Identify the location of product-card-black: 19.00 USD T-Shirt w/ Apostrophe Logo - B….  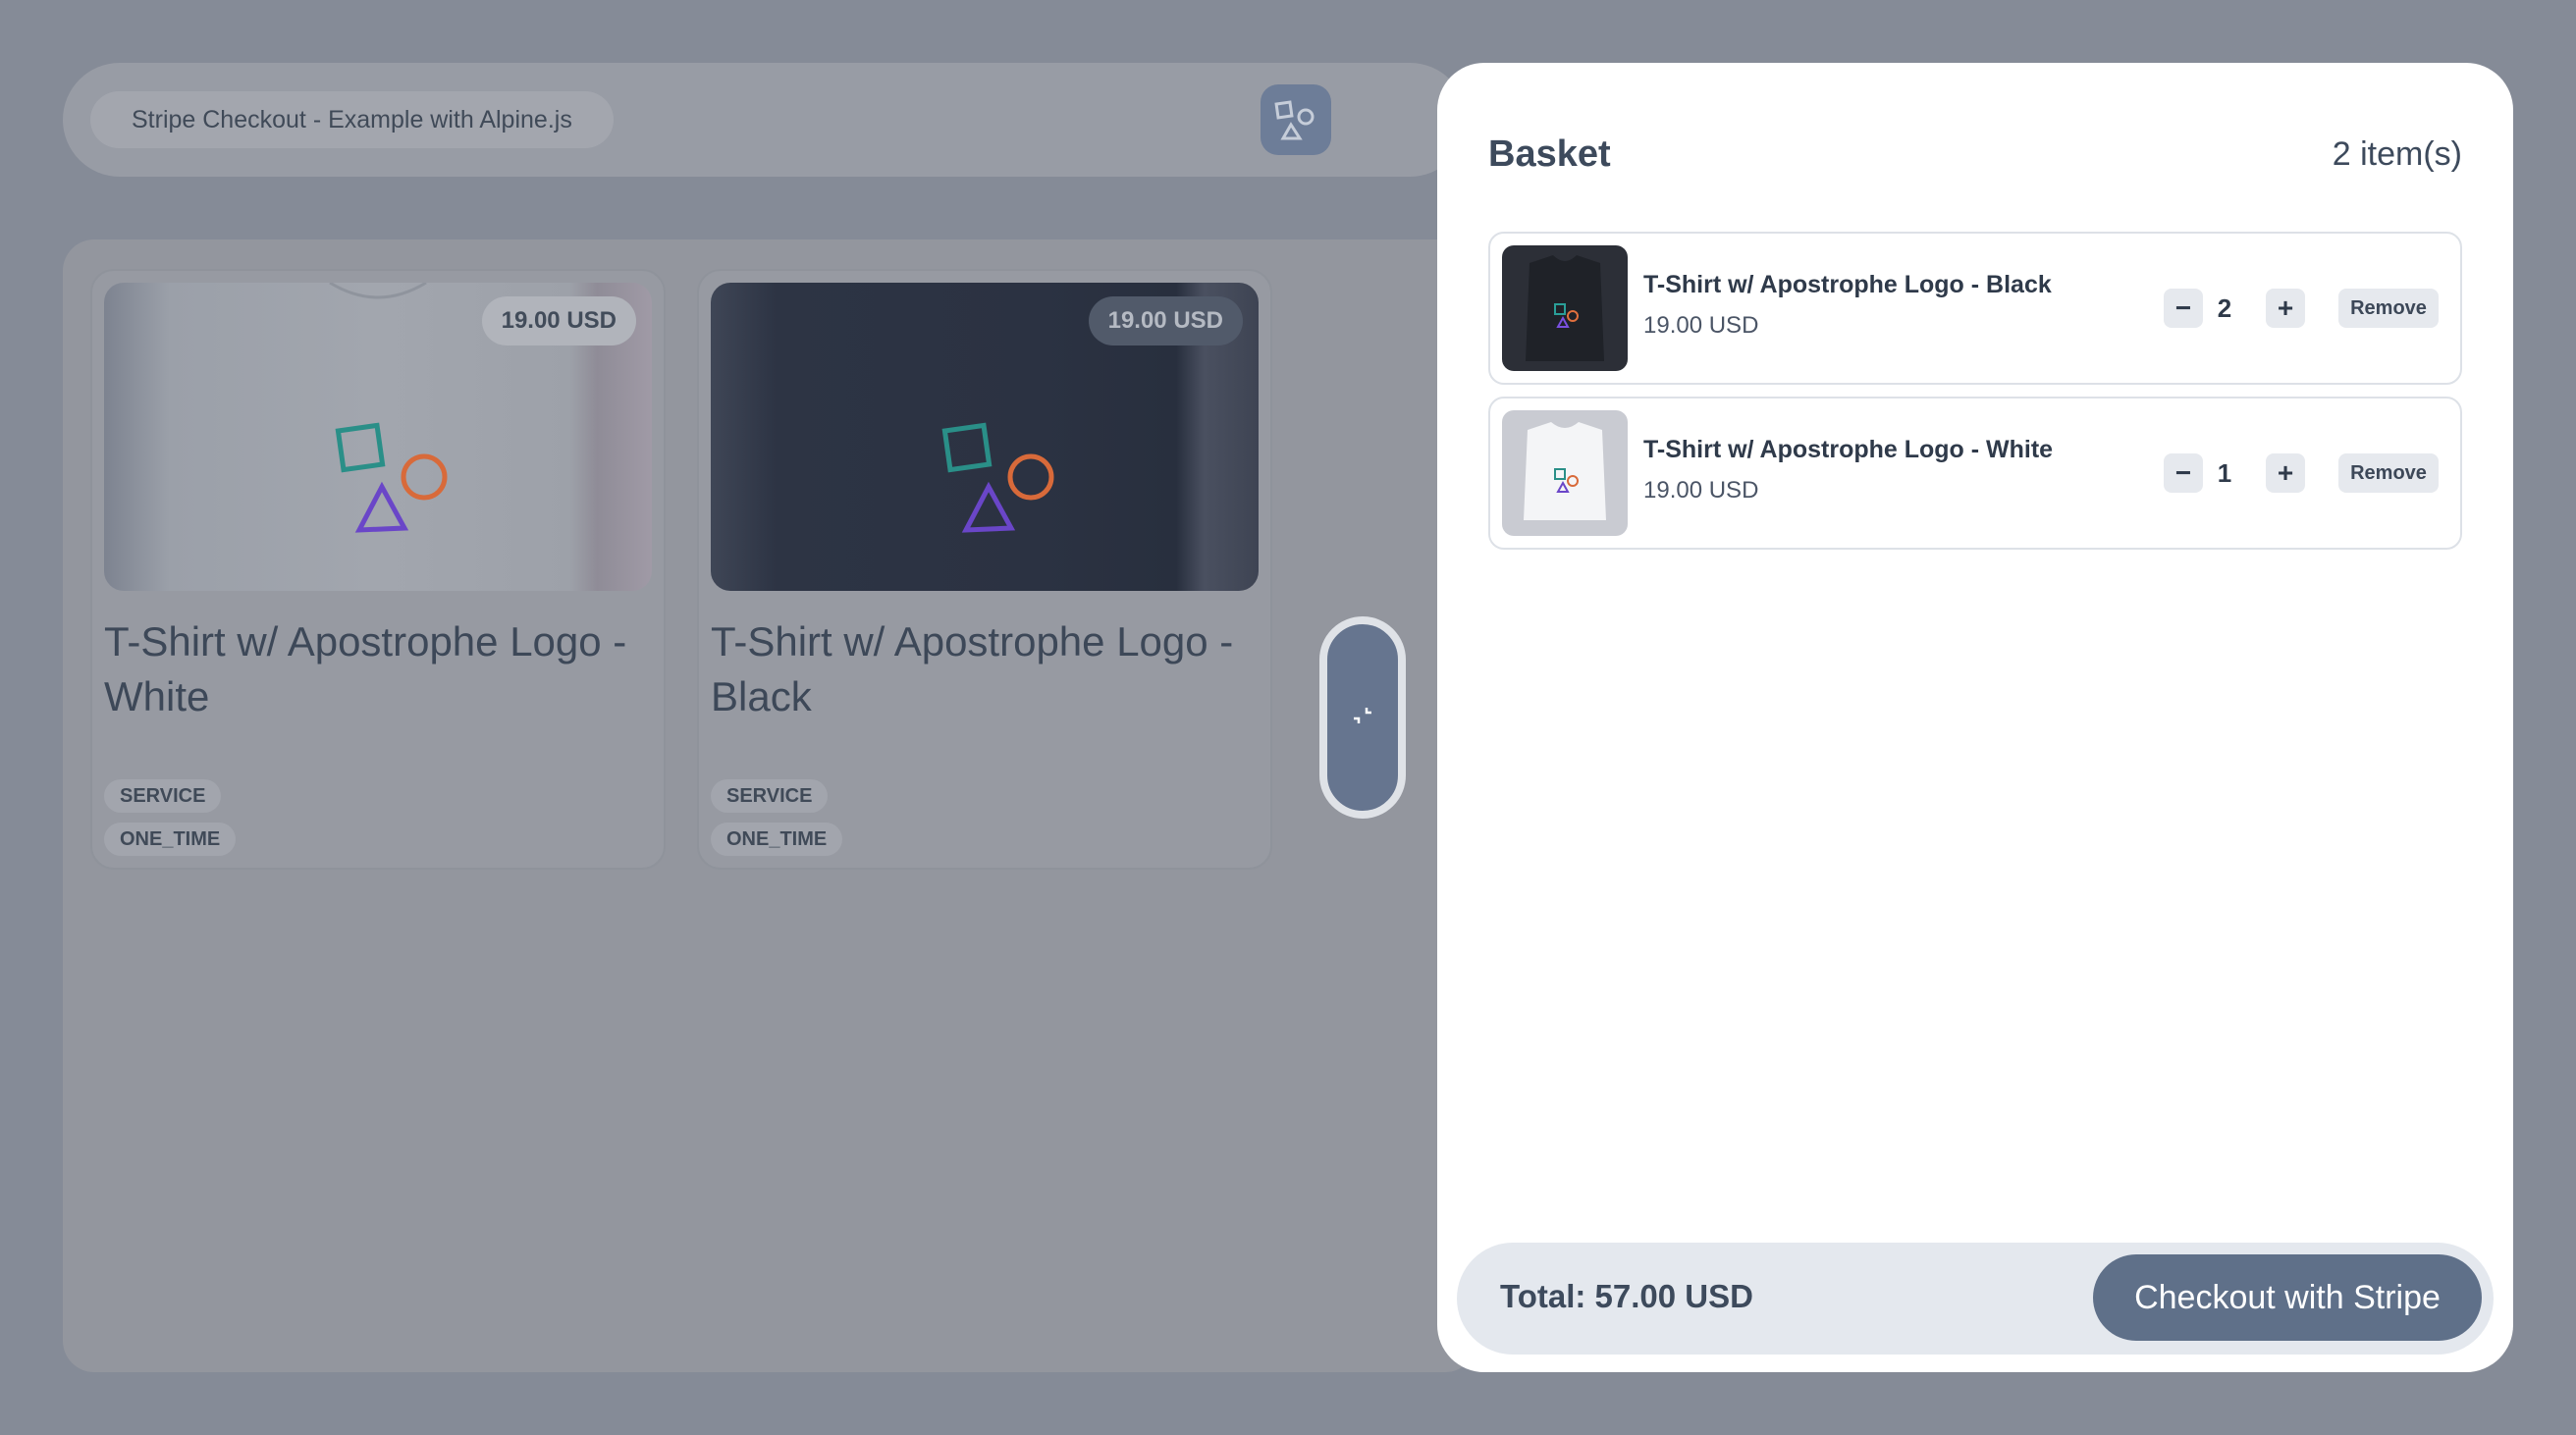
(984, 569).